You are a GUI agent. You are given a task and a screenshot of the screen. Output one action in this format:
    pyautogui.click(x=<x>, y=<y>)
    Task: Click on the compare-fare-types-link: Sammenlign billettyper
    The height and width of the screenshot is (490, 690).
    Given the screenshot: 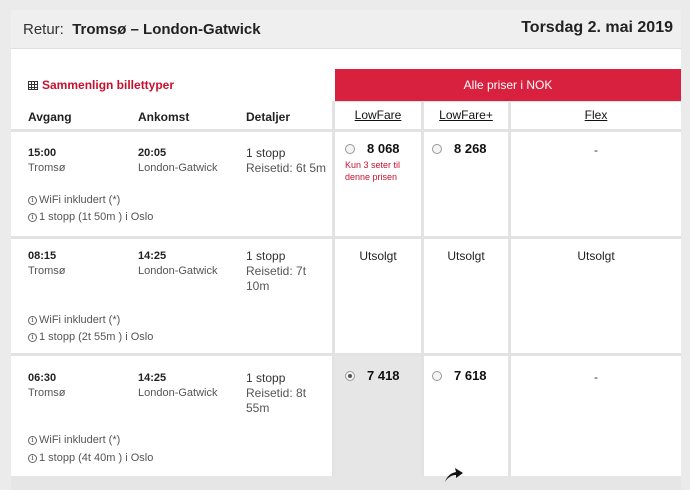 What is the action you would take?
    pyautogui.click(x=101, y=85)
    